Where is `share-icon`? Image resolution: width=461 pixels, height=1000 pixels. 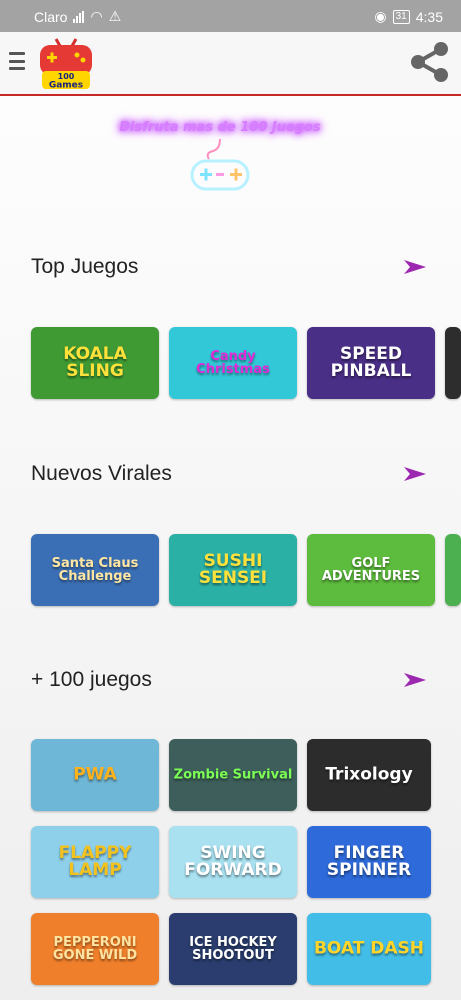 share-icon is located at coordinates (430, 62).